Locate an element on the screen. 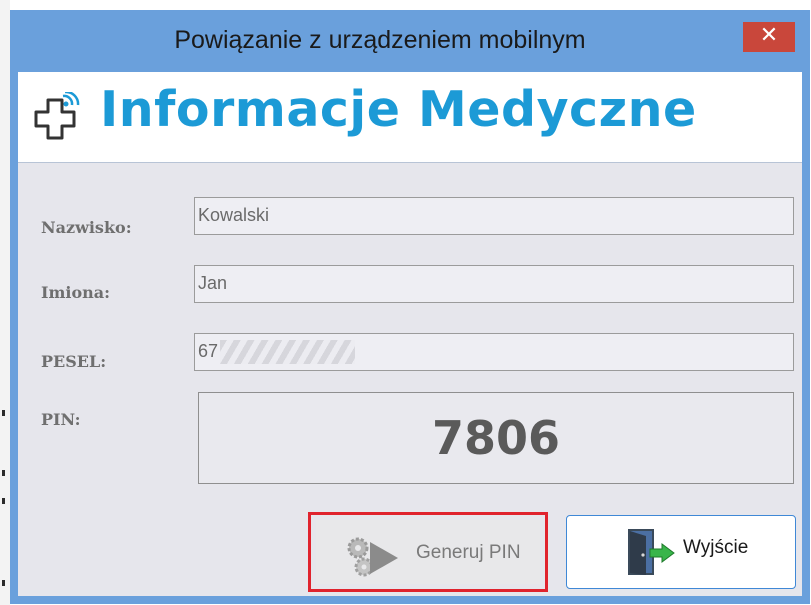  surname-field: Kowalski is located at coordinates (494, 216).